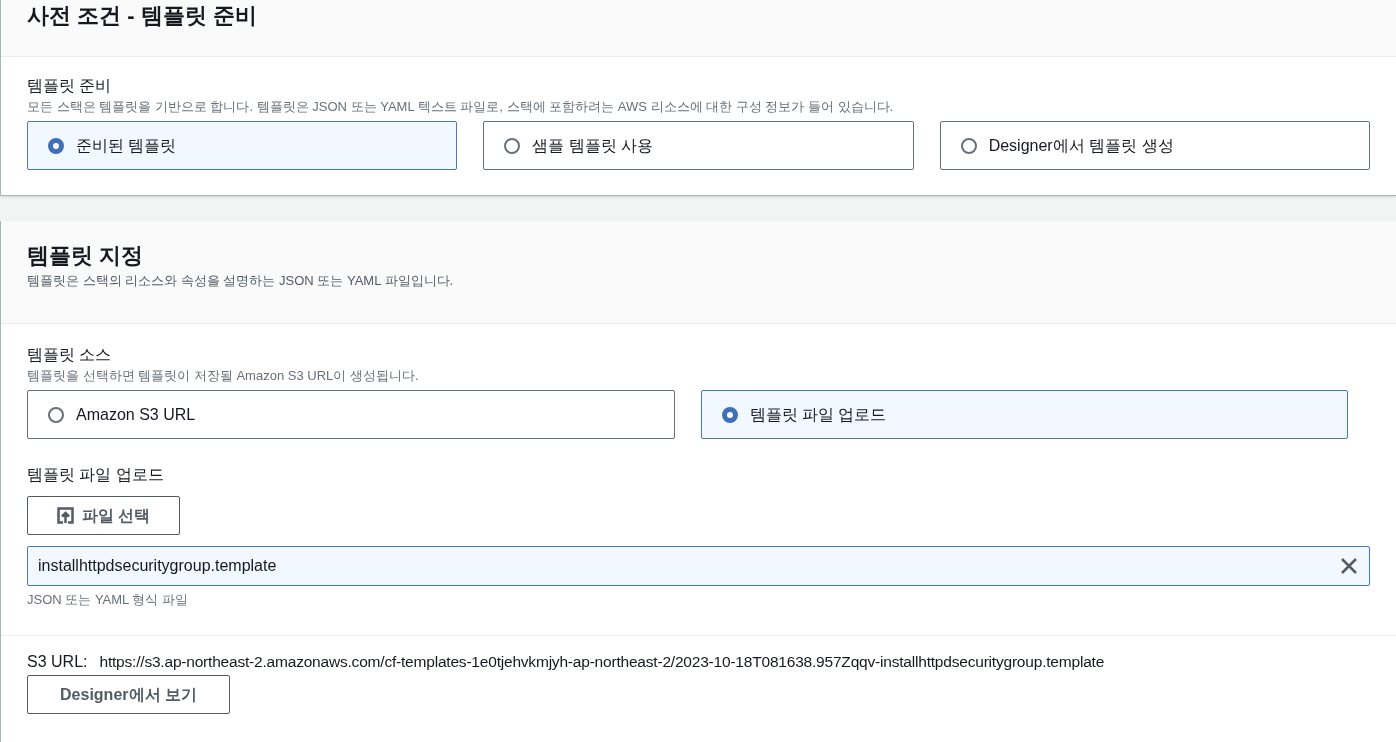 This screenshot has height=742, width=1396. Describe the element at coordinates (108, 600) in the screenshot. I see `field-hint: JSON 또는 YAML 형식 파일` at that location.